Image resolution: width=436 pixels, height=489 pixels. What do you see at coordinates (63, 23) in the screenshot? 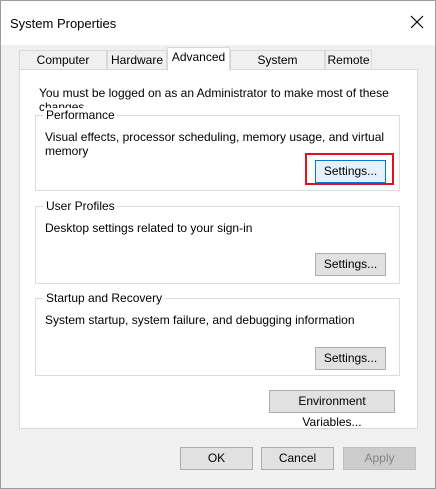
I see `window-title: System Properties` at bounding box center [63, 23].